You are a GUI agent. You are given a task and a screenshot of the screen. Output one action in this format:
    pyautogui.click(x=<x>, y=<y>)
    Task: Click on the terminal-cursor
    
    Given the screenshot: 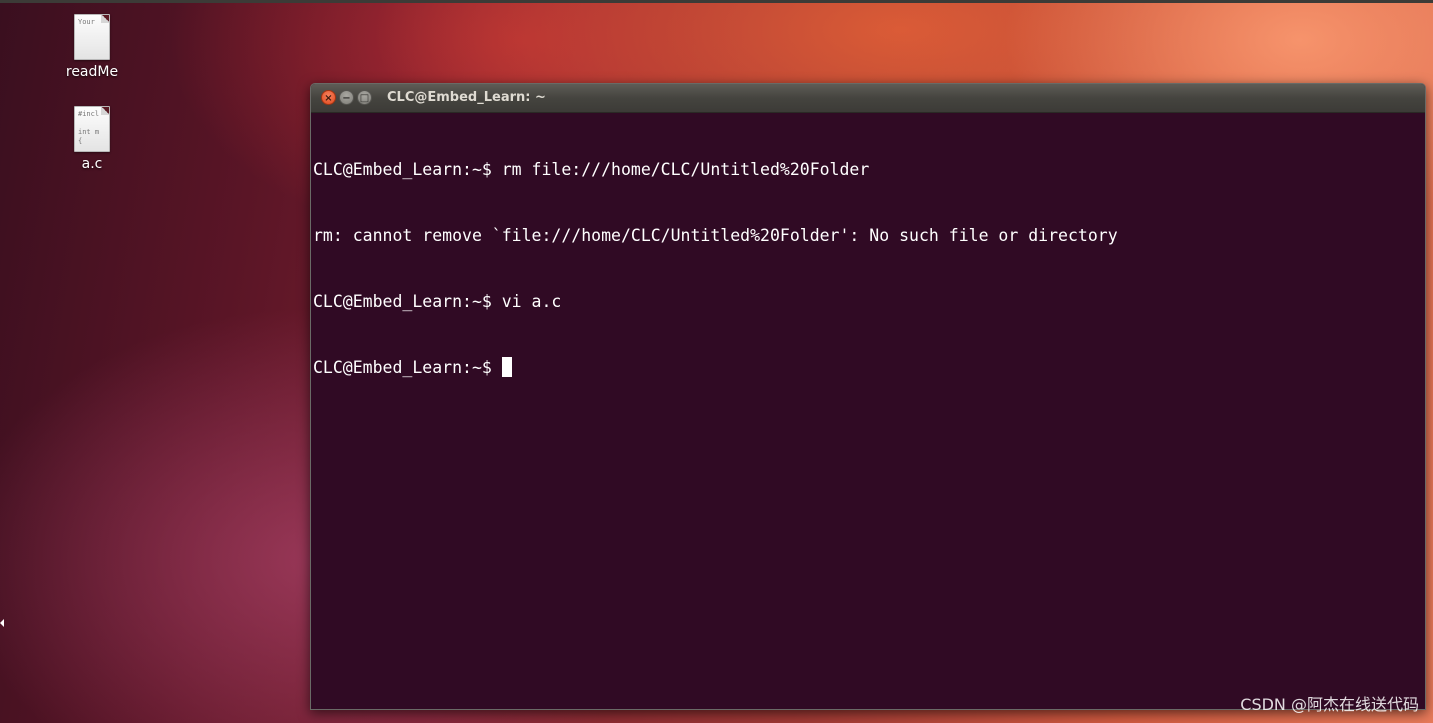 What is the action you would take?
    pyautogui.click(x=506, y=367)
    